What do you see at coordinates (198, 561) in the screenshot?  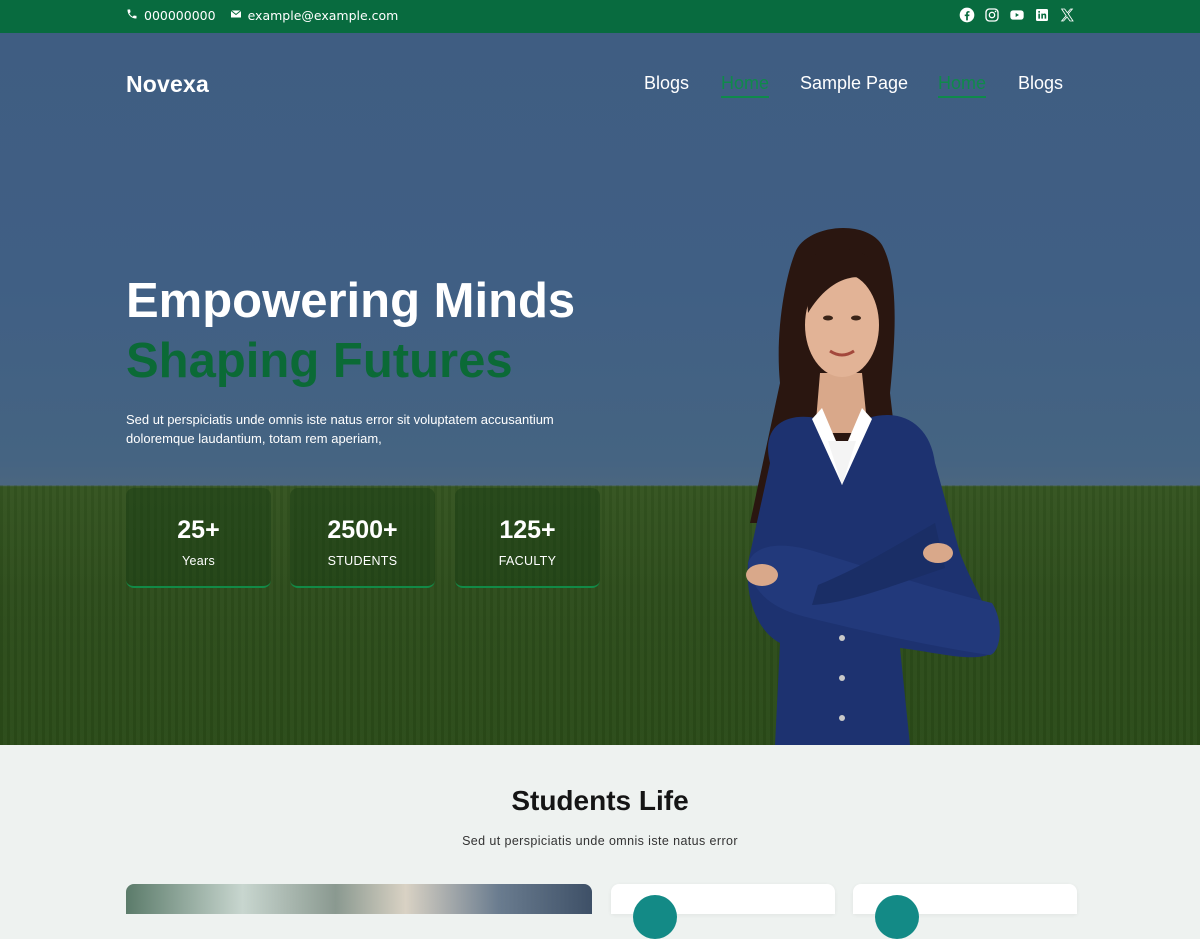 I see `stat-label: Years` at bounding box center [198, 561].